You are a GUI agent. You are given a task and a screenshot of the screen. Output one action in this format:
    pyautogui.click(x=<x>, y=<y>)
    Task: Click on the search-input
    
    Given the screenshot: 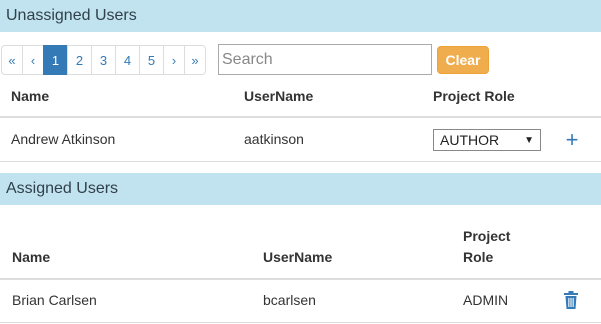 What is the action you would take?
    pyautogui.click(x=325, y=59)
    